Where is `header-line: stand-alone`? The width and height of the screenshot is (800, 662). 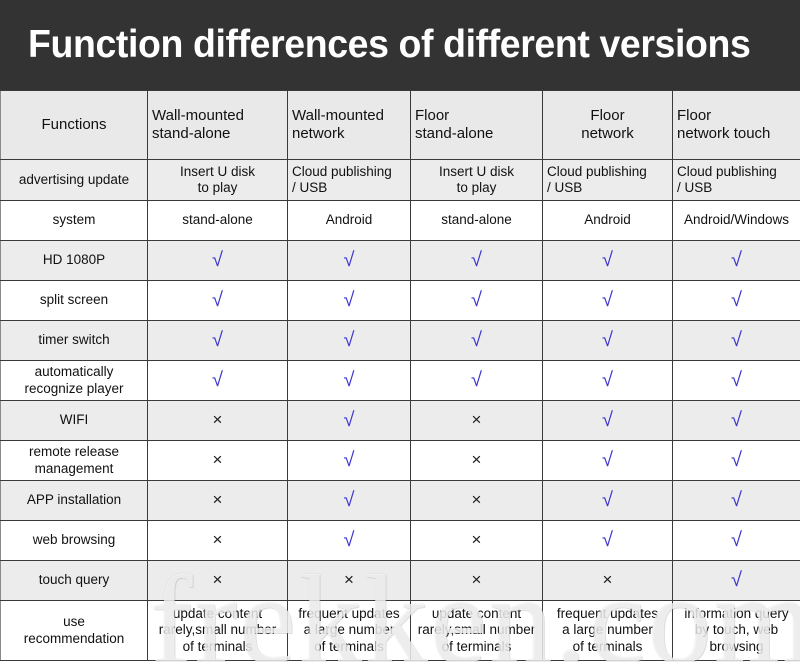
header-line: stand-alone is located at coordinates (454, 133).